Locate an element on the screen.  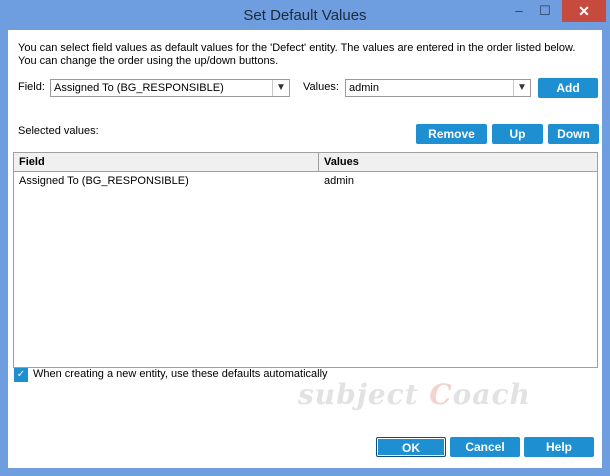
add-button: Add is located at coordinates (568, 88).